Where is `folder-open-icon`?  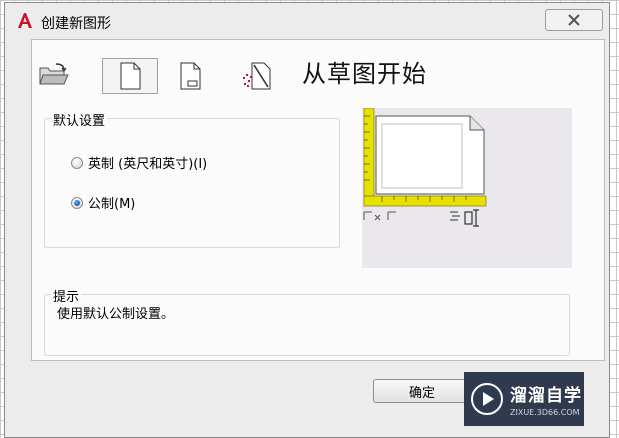 folder-open-icon is located at coordinates (54, 74).